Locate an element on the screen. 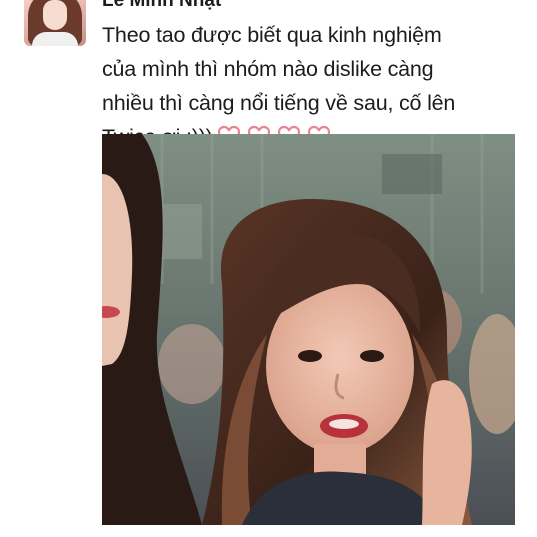  message-line-3: nhiều thì càng nổi tiếng về sau, cố lên is located at coordinates (279, 103).